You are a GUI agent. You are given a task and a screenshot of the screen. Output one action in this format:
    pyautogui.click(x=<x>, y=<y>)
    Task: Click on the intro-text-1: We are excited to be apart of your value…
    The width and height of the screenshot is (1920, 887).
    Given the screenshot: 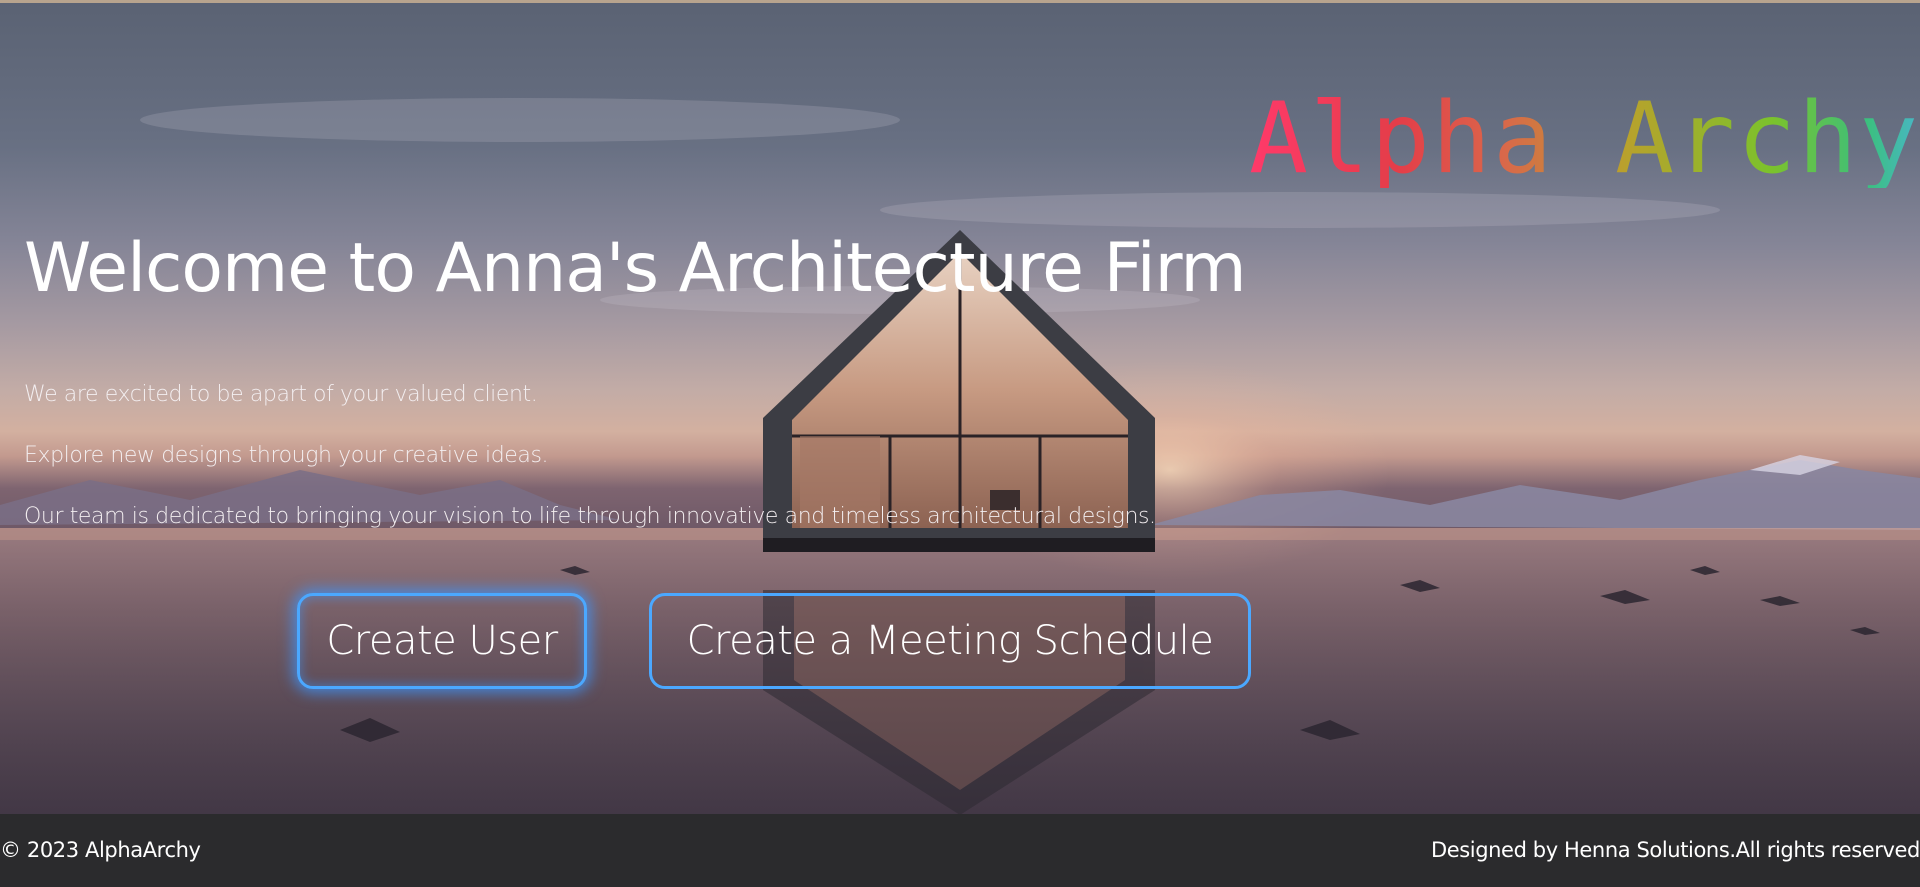 What is the action you would take?
    pyautogui.click(x=281, y=394)
    